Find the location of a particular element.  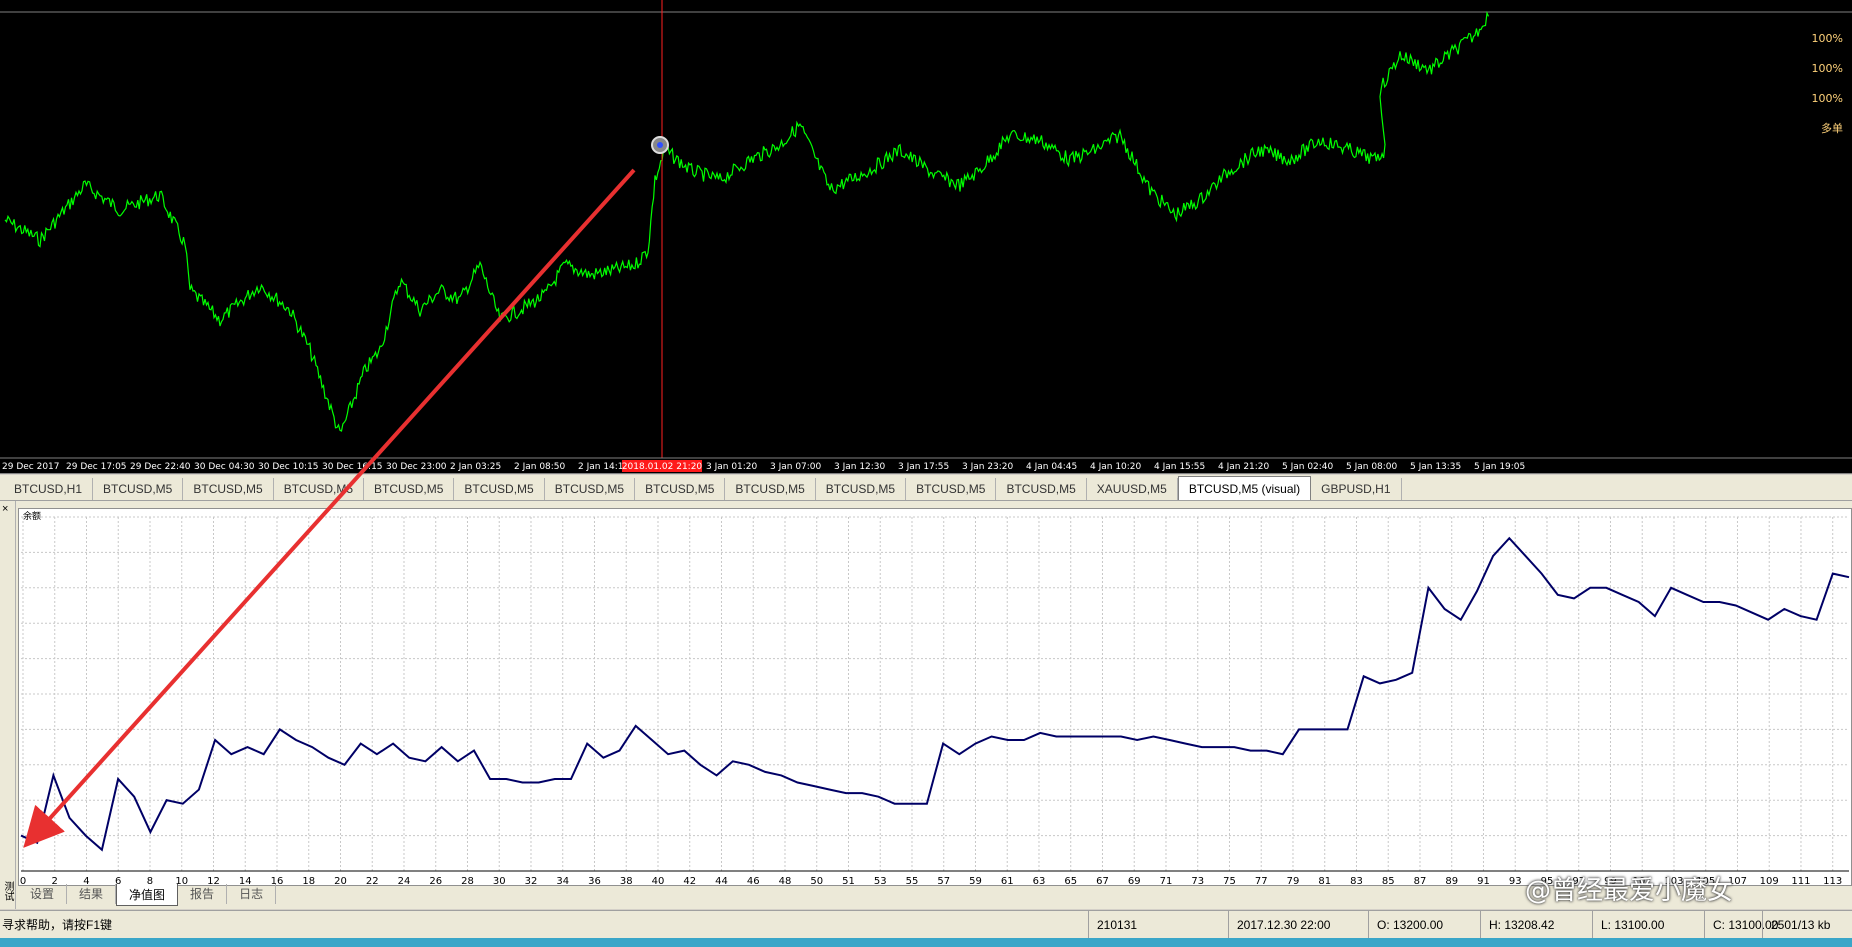

x-tick-label: 24 is located at coordinates (404, 881).